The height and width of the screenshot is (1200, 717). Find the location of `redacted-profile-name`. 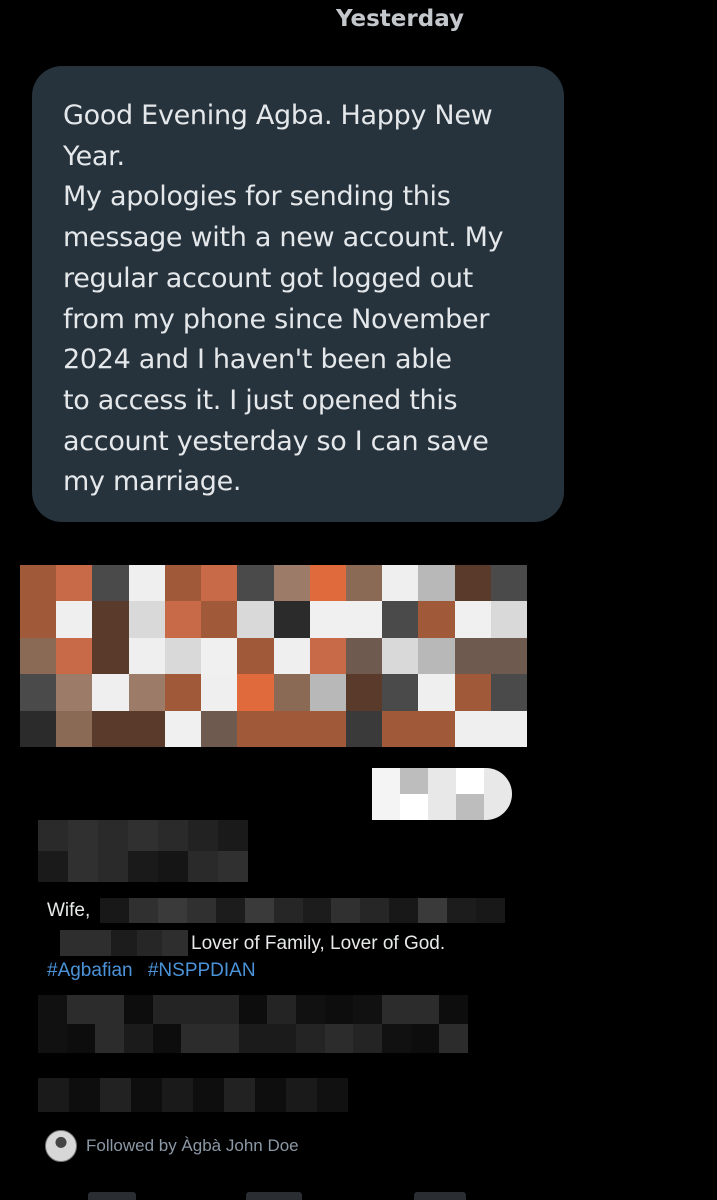

redacted-profile-name is located at coordinates (143, 851).